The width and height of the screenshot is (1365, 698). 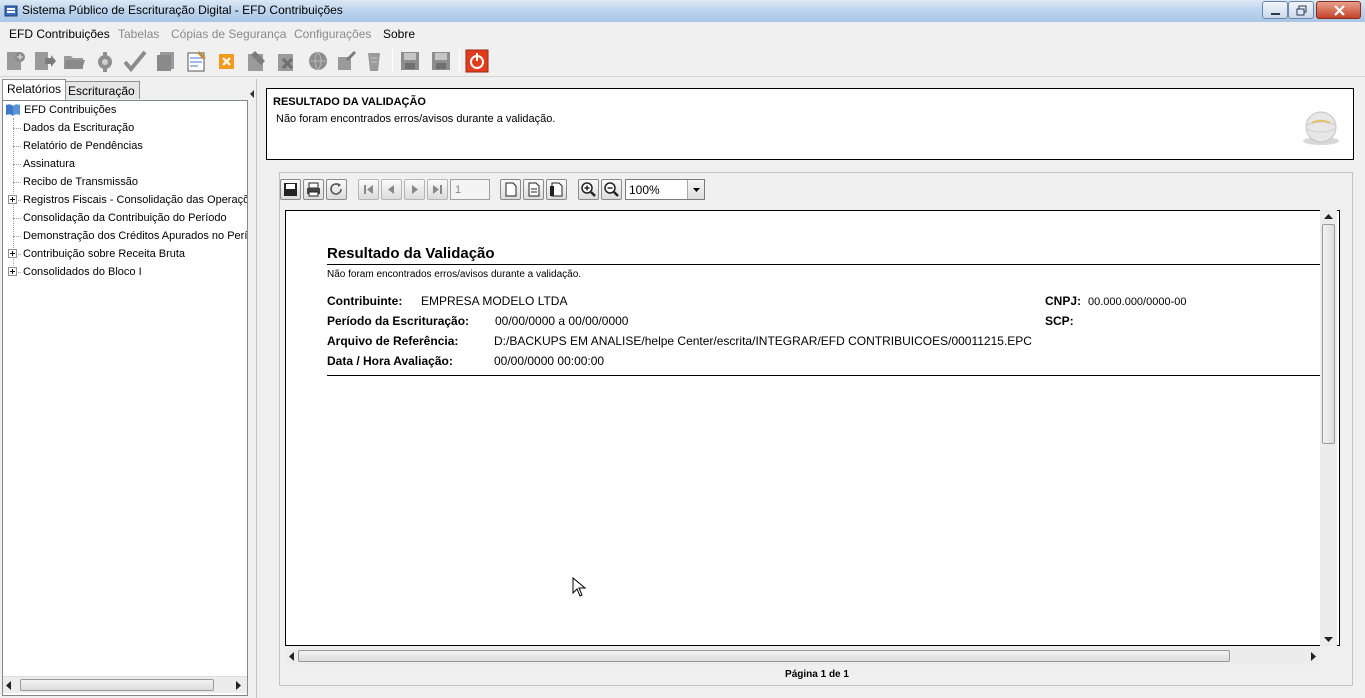 I want to click on viewer-last-page-button, so click(x=437, y=189).